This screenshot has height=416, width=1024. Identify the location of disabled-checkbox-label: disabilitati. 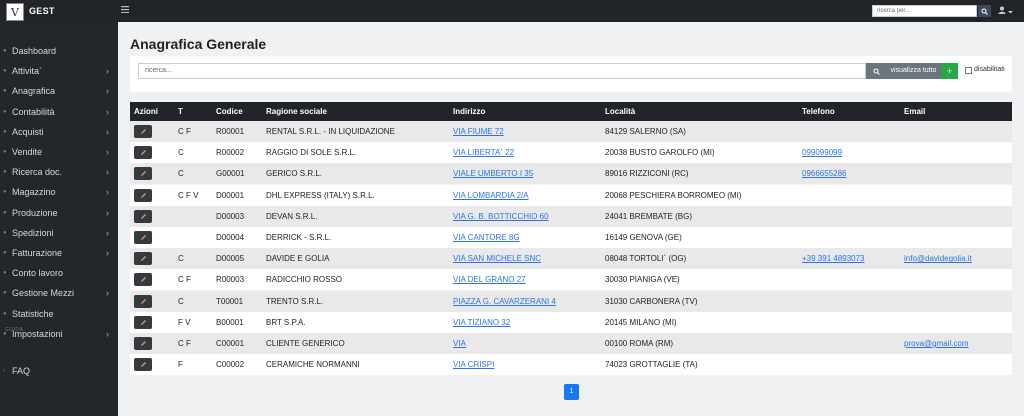
(989, 69).